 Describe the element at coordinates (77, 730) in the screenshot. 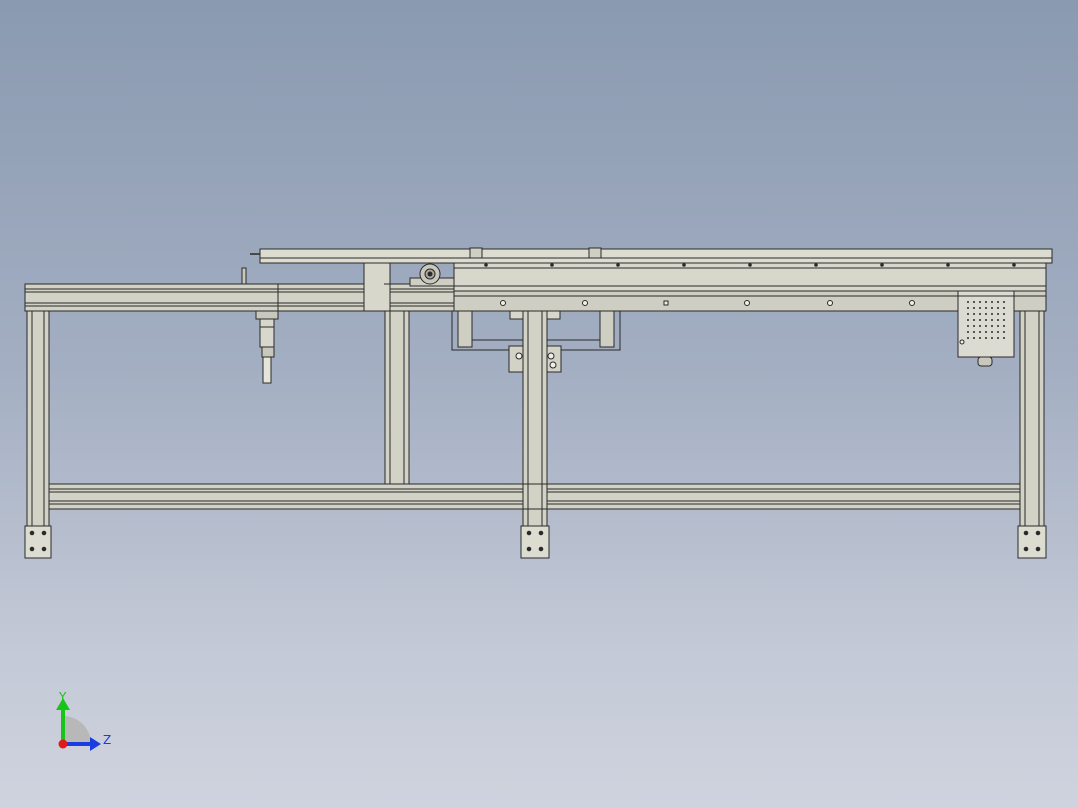

I see `triad-quadrant` at that location.